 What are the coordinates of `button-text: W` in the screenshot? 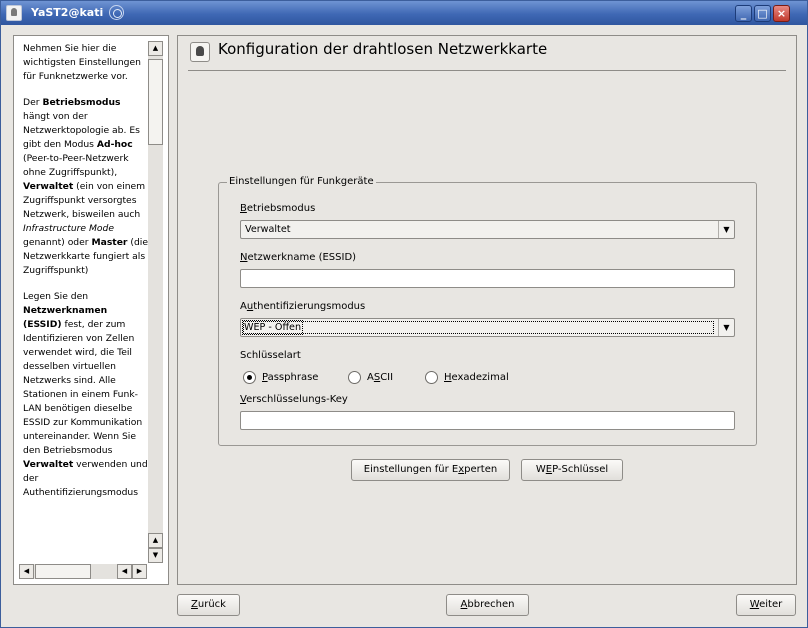 It's located at (540, 469).